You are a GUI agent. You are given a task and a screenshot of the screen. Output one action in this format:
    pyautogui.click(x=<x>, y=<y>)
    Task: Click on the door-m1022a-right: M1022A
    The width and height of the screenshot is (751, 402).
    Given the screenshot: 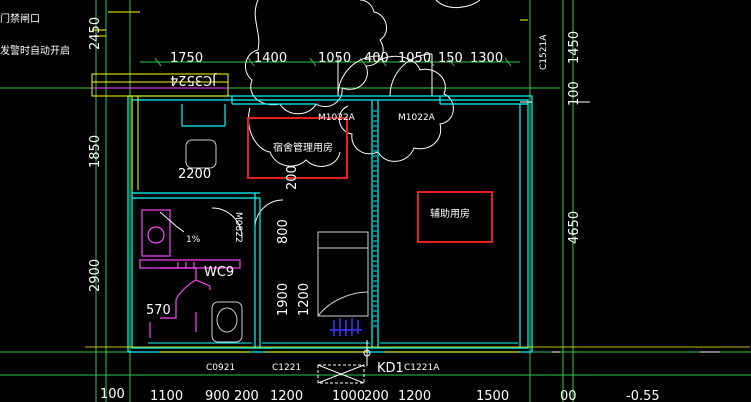 What is the action you would take?
    pyautogui.click(x=417, y=118)
    